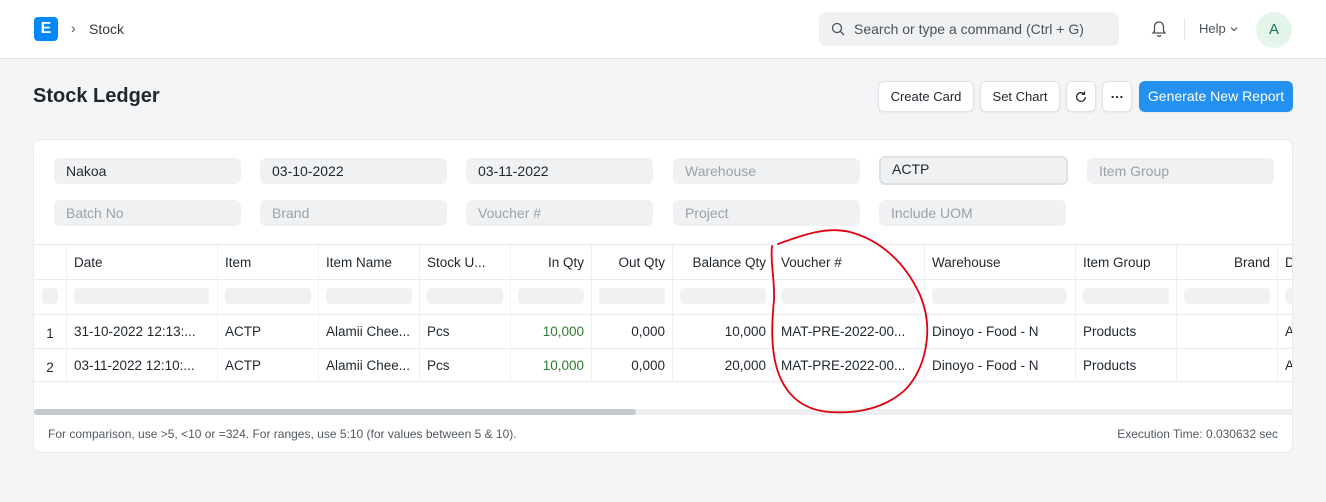 This screenshot has width=1326, height=502. I want to click on filter-cell-item-group, so click(1126, 297).